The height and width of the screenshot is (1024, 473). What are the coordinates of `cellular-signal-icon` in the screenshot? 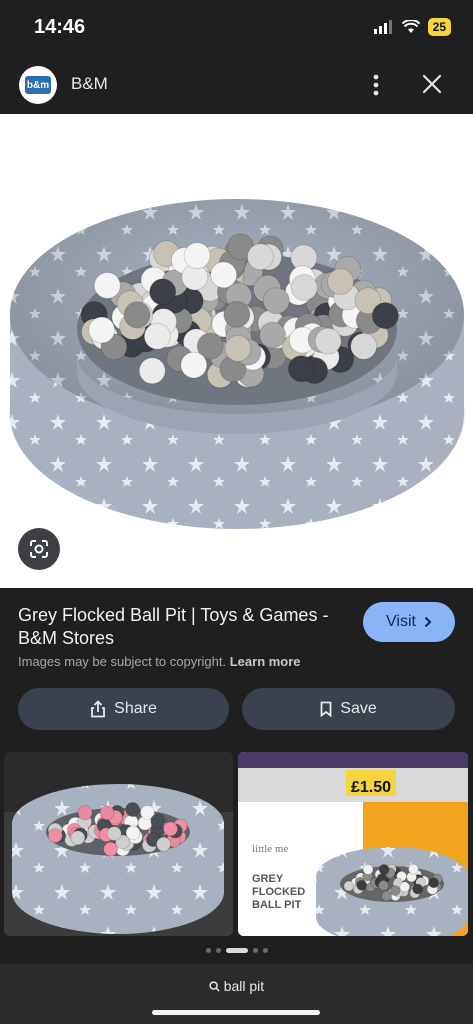 It's located at (382, 27).